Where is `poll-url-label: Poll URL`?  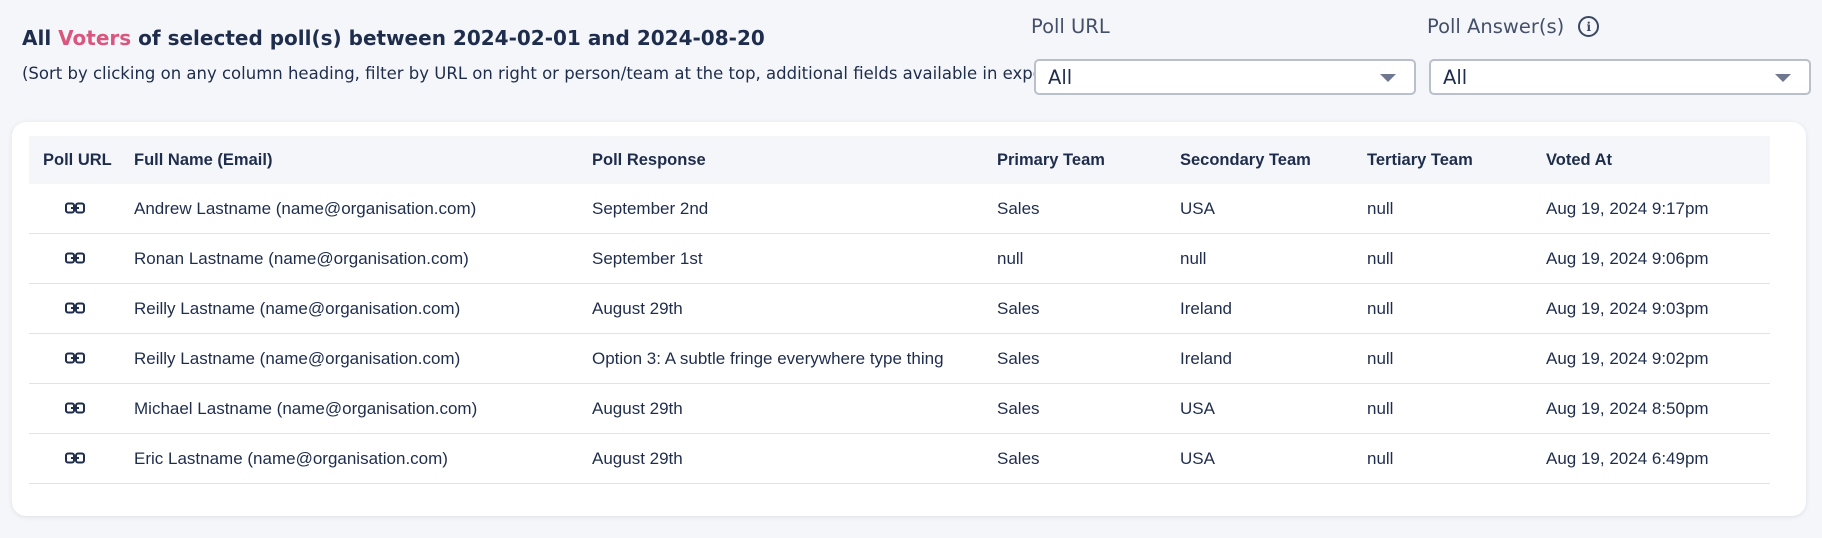 poll-url-label: Poll URL is located at coordinates (1070, 26).